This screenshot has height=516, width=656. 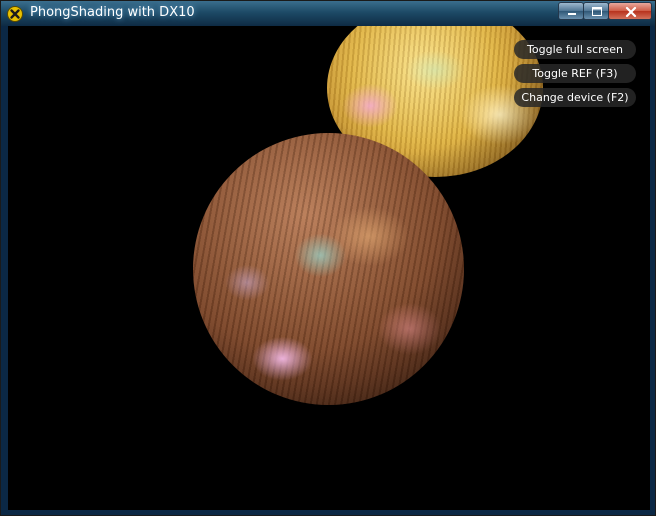 What do you see at coordinates (328, 13) in the screenshot?
I see `title-bar: PhongShading with DX10` at bounding box center [328, 13].